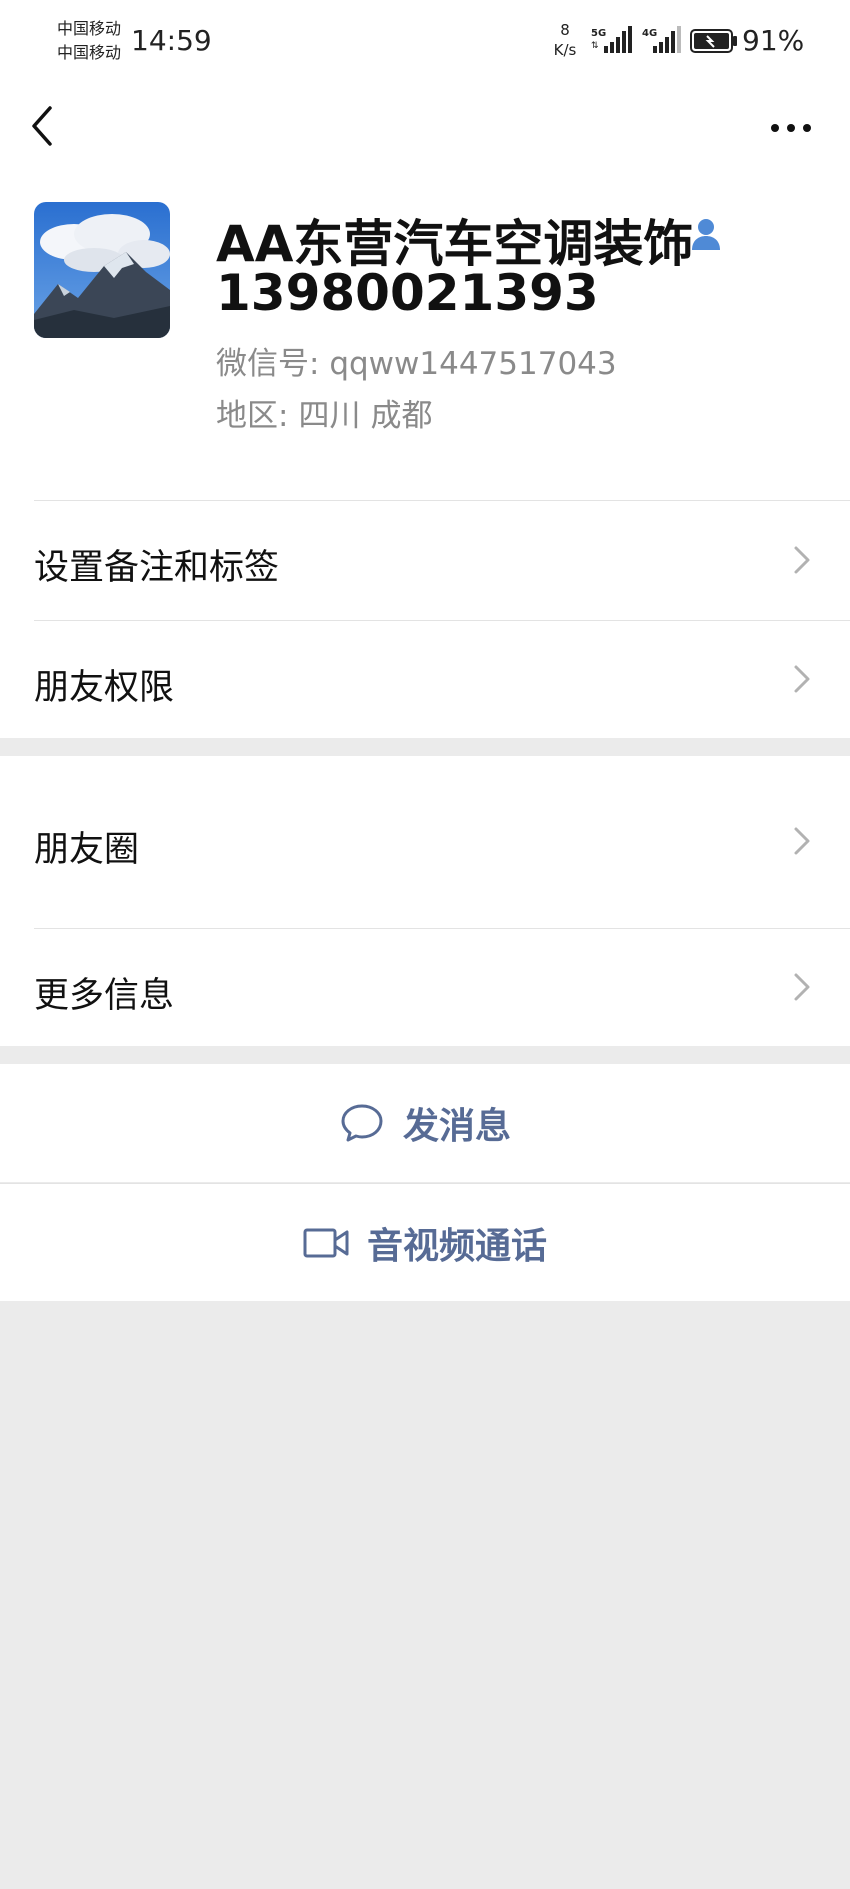 This screenshot has height=1889, width=850. I want to click on more-options-icon, so click(791, 128).